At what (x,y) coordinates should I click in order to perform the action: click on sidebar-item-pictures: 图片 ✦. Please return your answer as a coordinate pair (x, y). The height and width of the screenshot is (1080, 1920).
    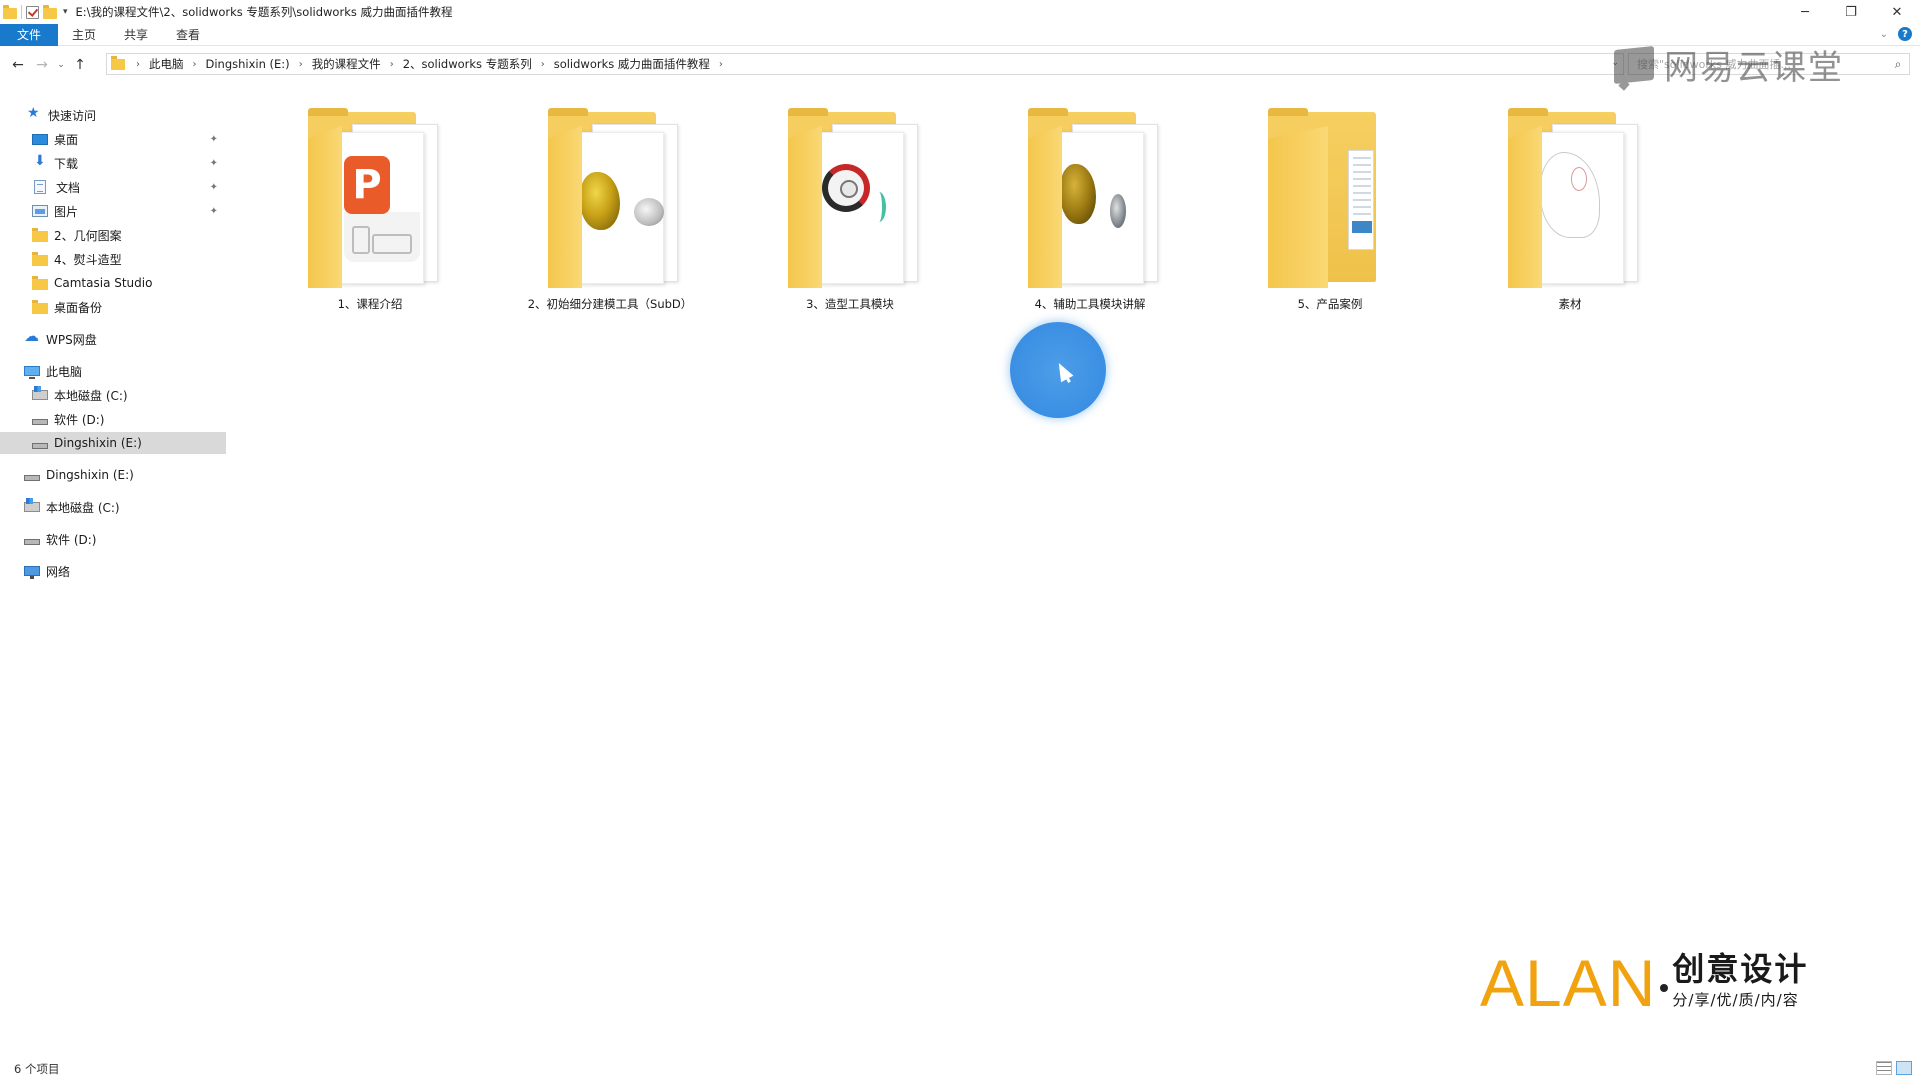
    Looking at the image, I should click on (113, 211).